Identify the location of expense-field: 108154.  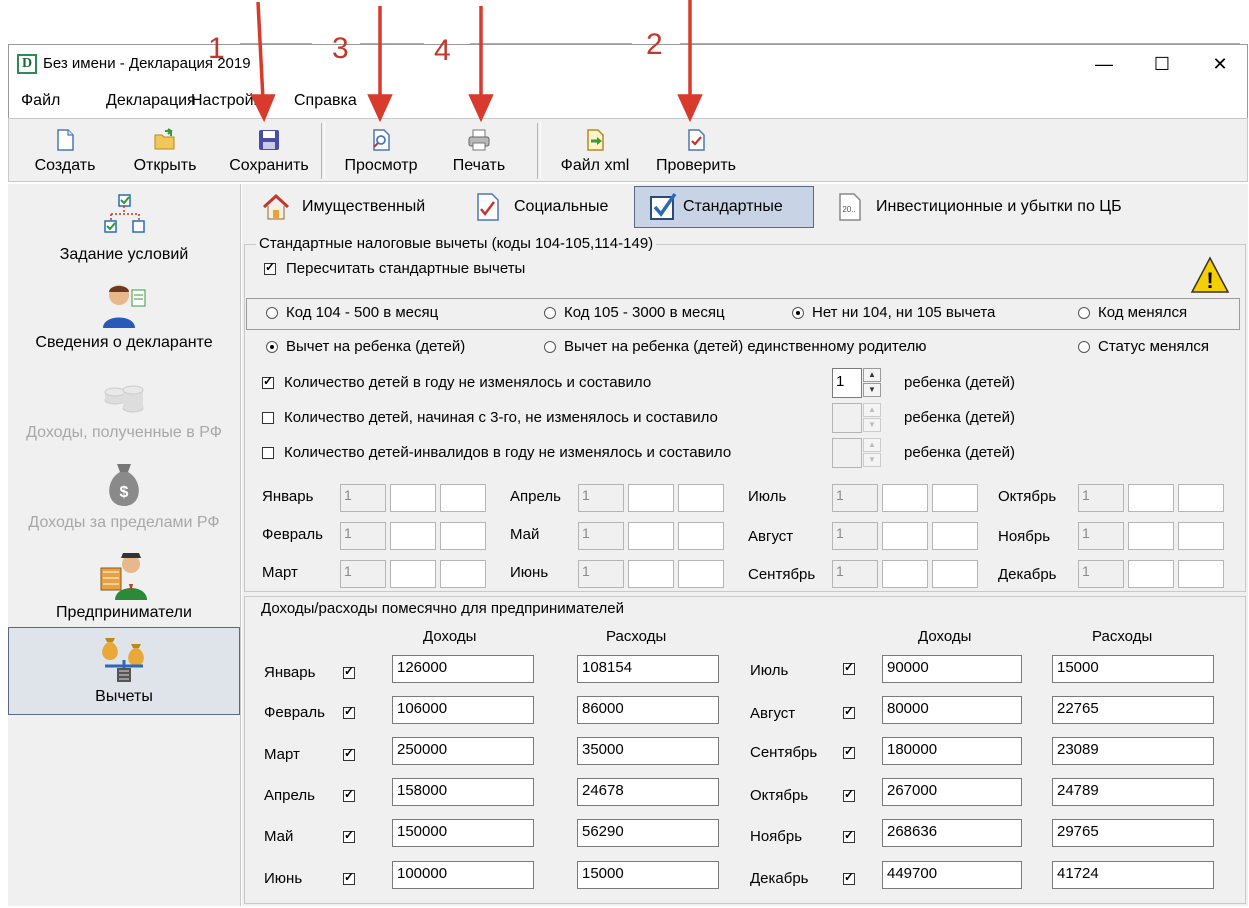
(648, 669).